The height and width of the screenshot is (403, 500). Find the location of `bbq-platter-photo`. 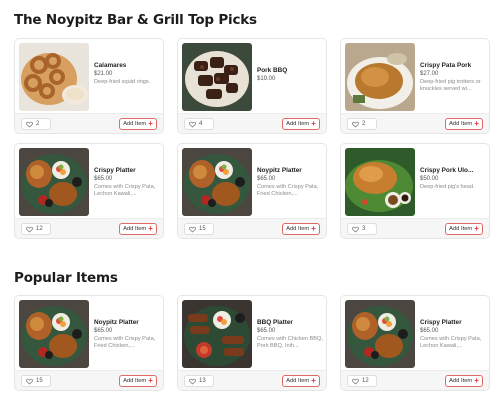

bbq-platter-photo is located at coordinates (217, 334).